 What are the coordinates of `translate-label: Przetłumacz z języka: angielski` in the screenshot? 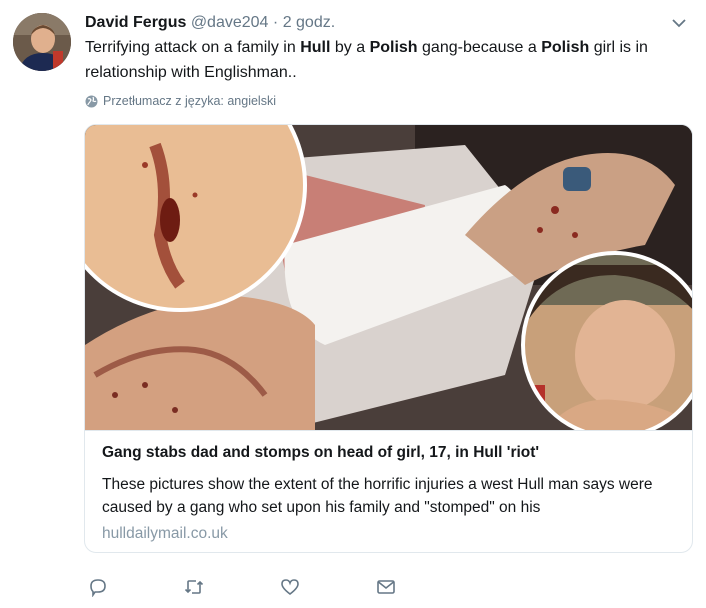 It's located at (189, 101).